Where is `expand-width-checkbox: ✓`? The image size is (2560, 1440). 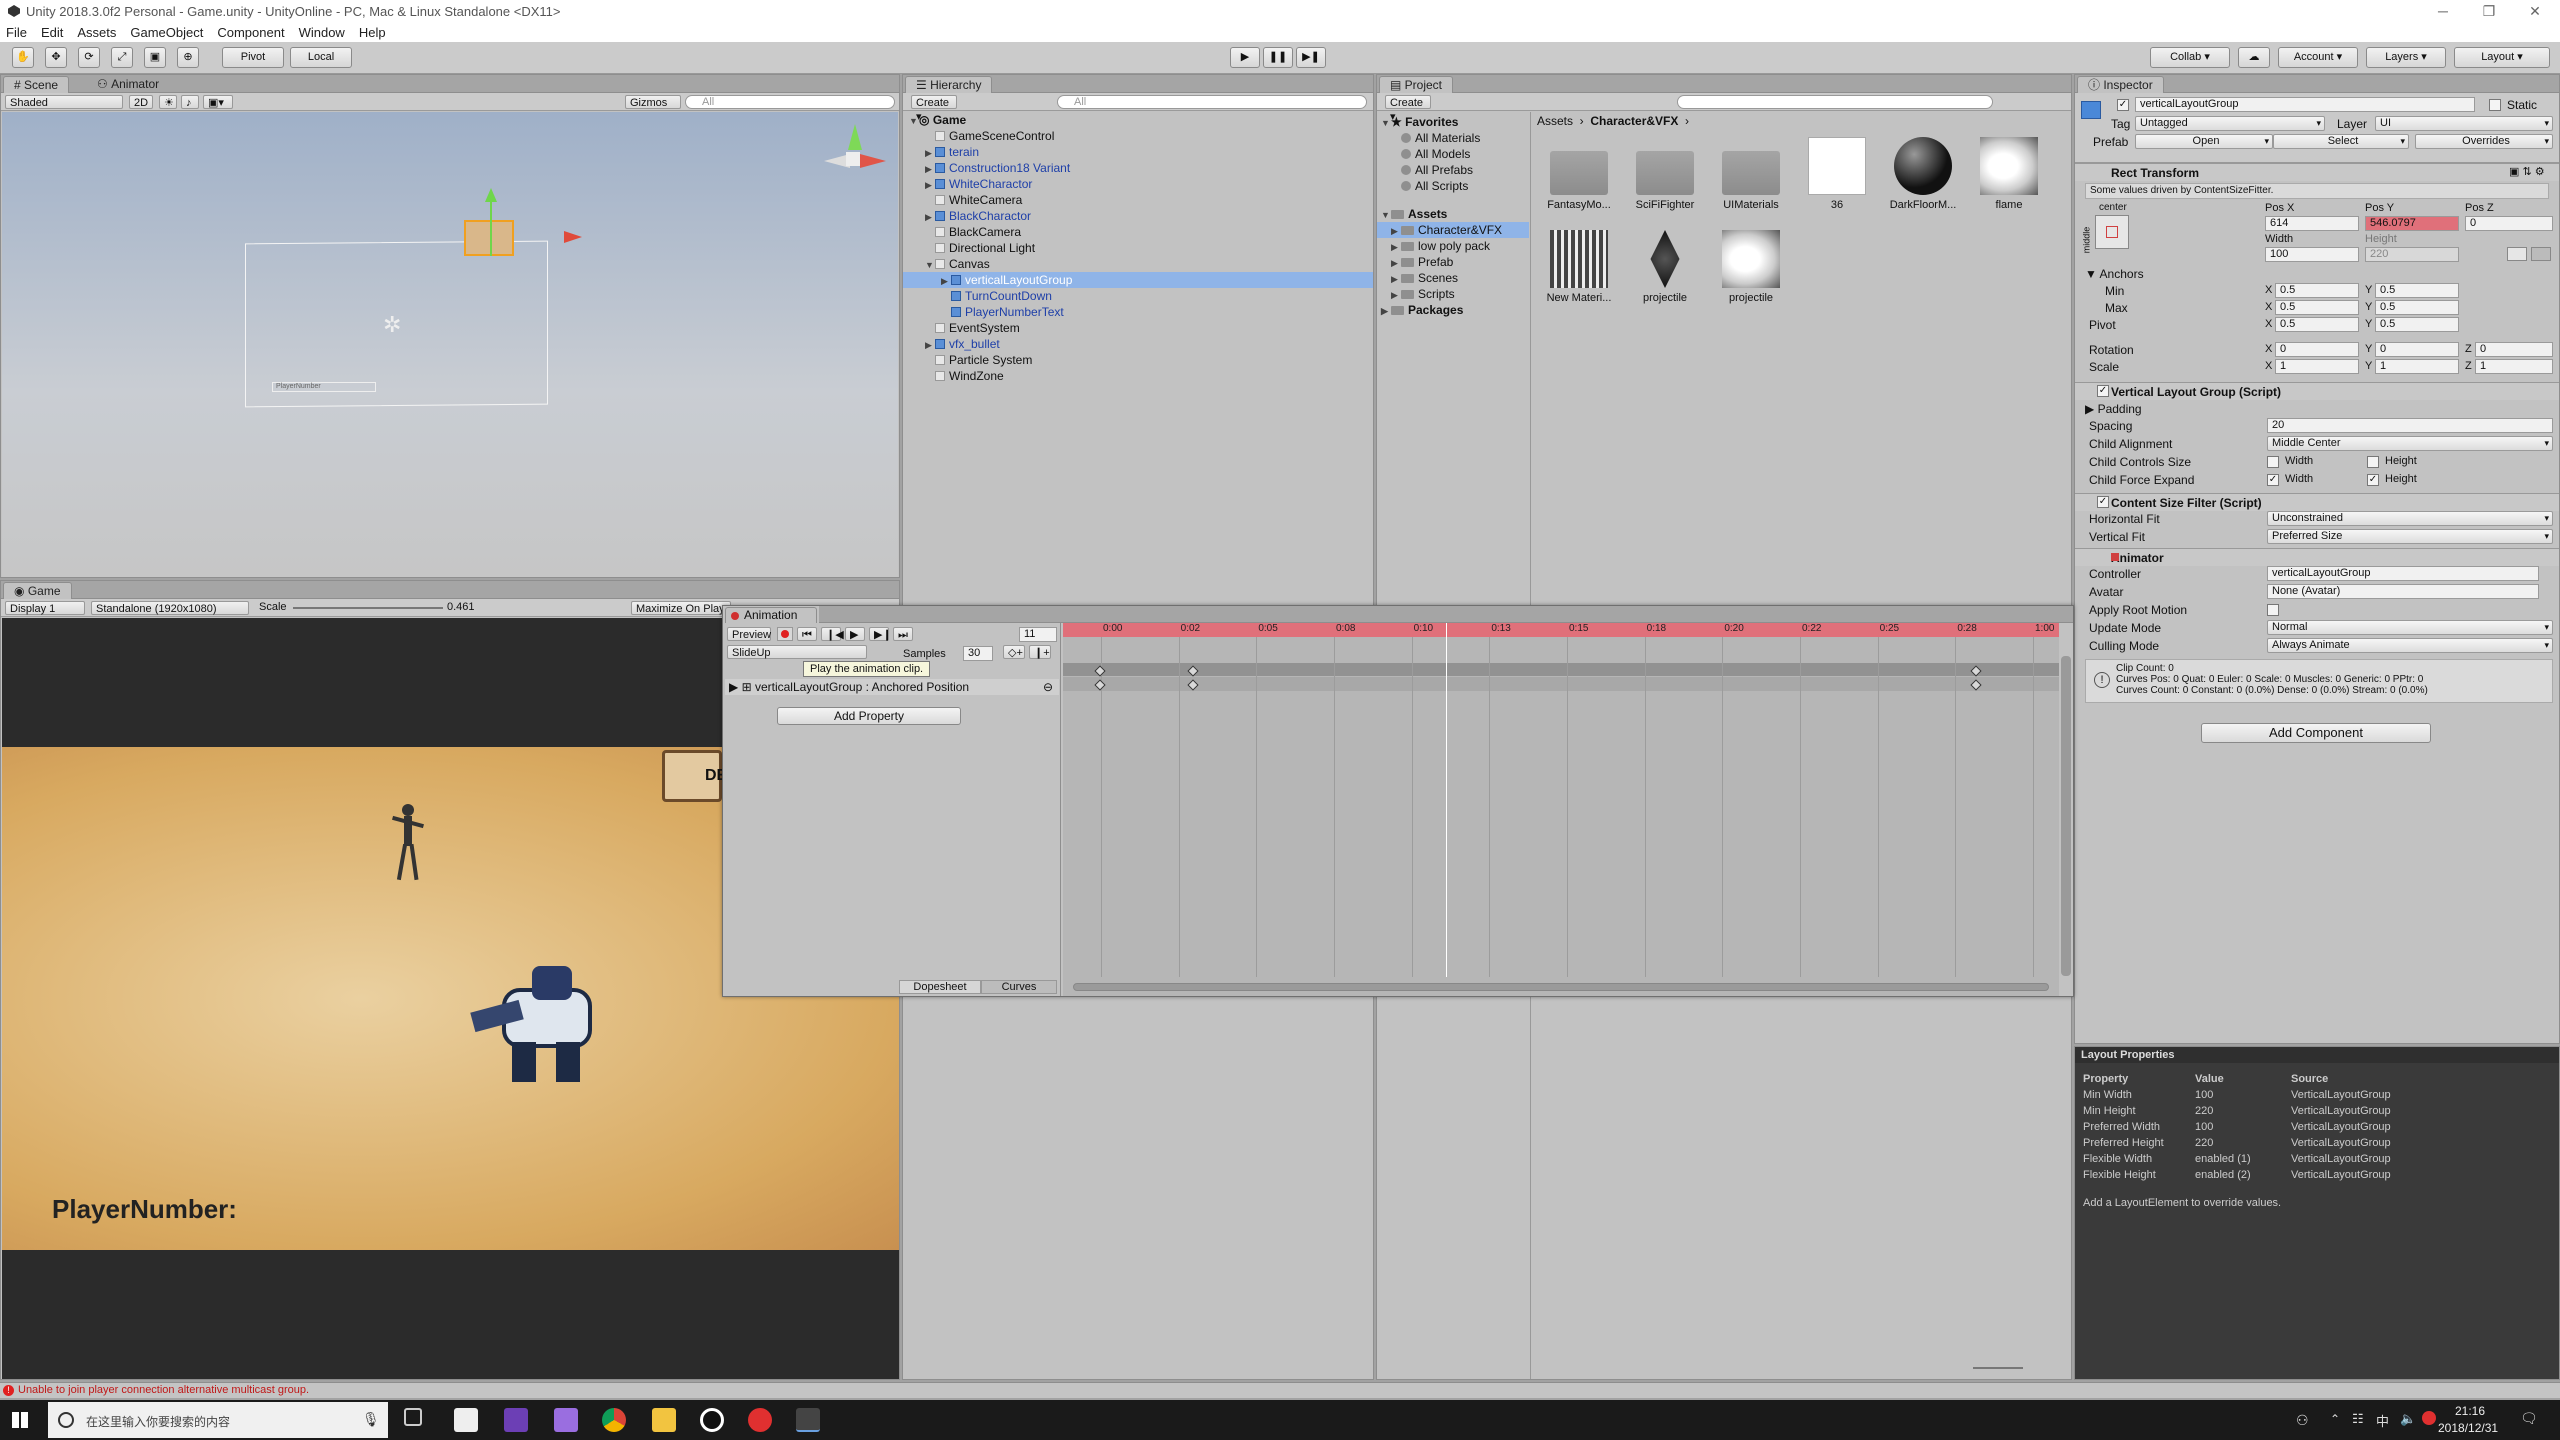 expand-width-checkbox: ✓ is located at coordinates (2273, 480).